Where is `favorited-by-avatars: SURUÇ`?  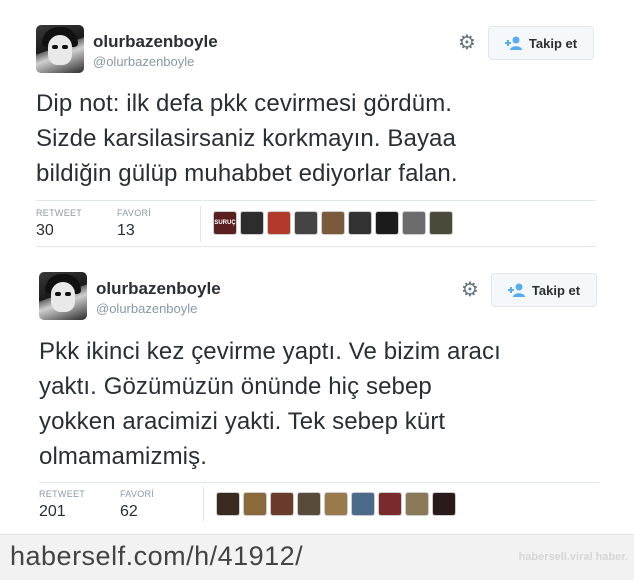 favorited-by-avatars: SURUÇ is located at coordinates (333, 223).